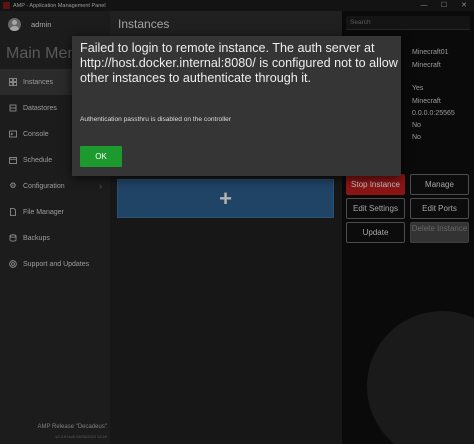 Image resolution: width=474 pixels, height=444 pixels. What do you see at coordinates (13, 160) in the screenshot?
I see `schedule-icon` at bounding box center [13, 160].